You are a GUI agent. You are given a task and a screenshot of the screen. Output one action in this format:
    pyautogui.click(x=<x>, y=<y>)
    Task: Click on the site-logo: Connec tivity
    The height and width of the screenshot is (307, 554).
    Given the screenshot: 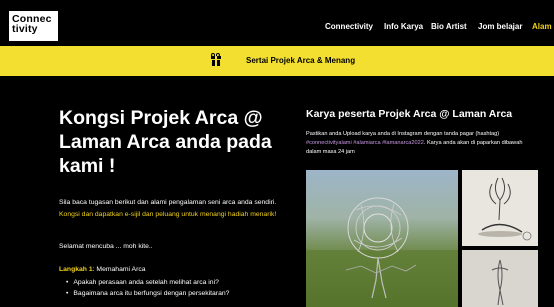 What is the action you would take?
    pyautogui.click(x=33, y=26)
    